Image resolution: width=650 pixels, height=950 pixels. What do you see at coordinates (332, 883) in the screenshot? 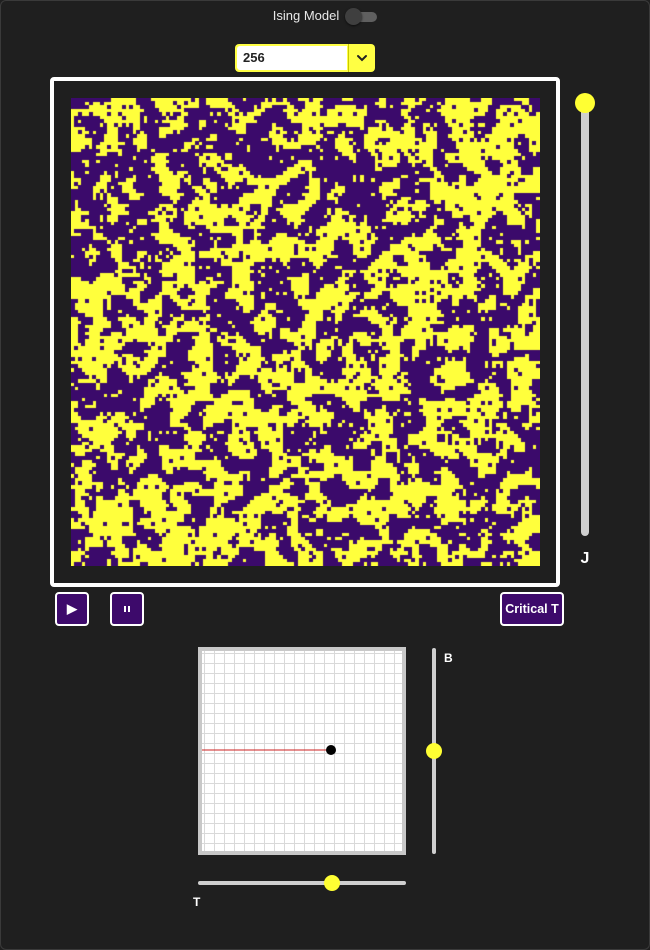
I see `t-slider-thumb` at bounding box center [332, 883].